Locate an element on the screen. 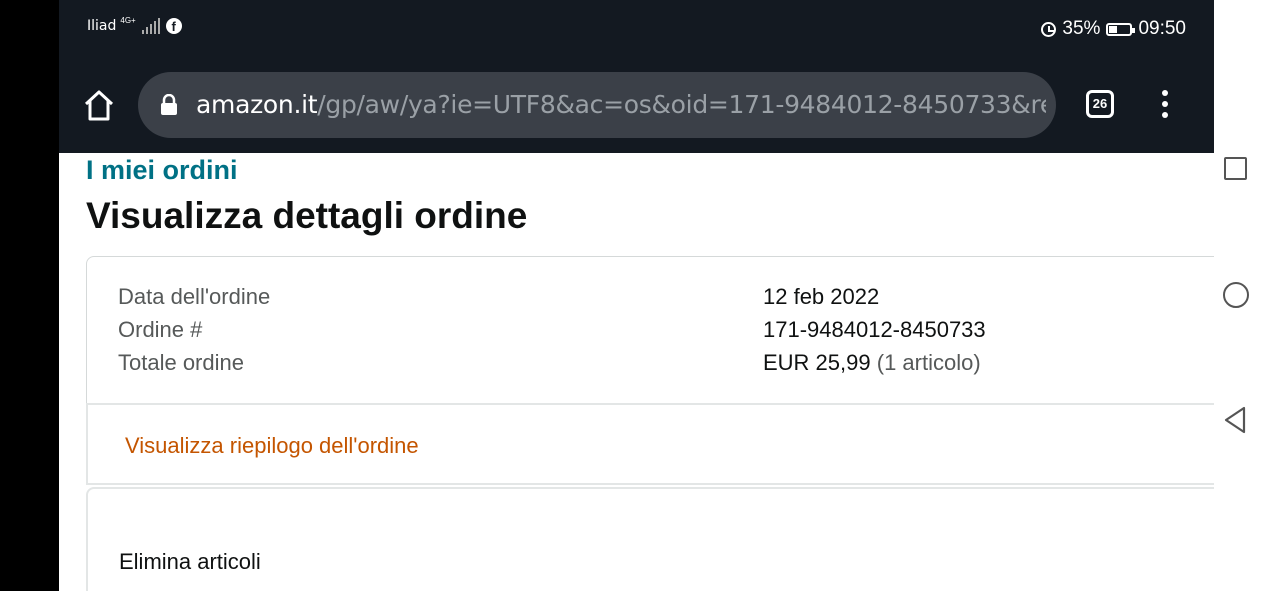 Image resolution: width=1280 pixels, height=591 pixels. order-summary-box: Visualizza riepilogo dell'ordine is located at coordinates (650, 444).